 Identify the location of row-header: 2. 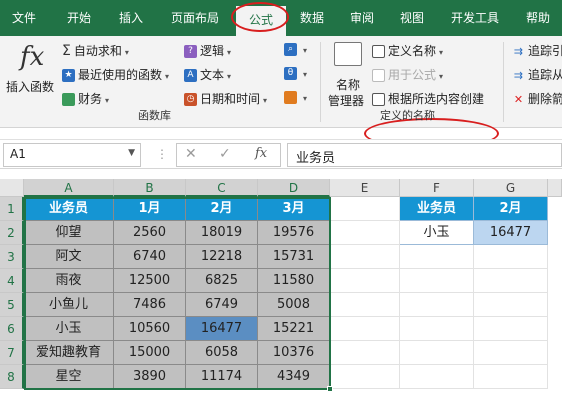
(12, 233).